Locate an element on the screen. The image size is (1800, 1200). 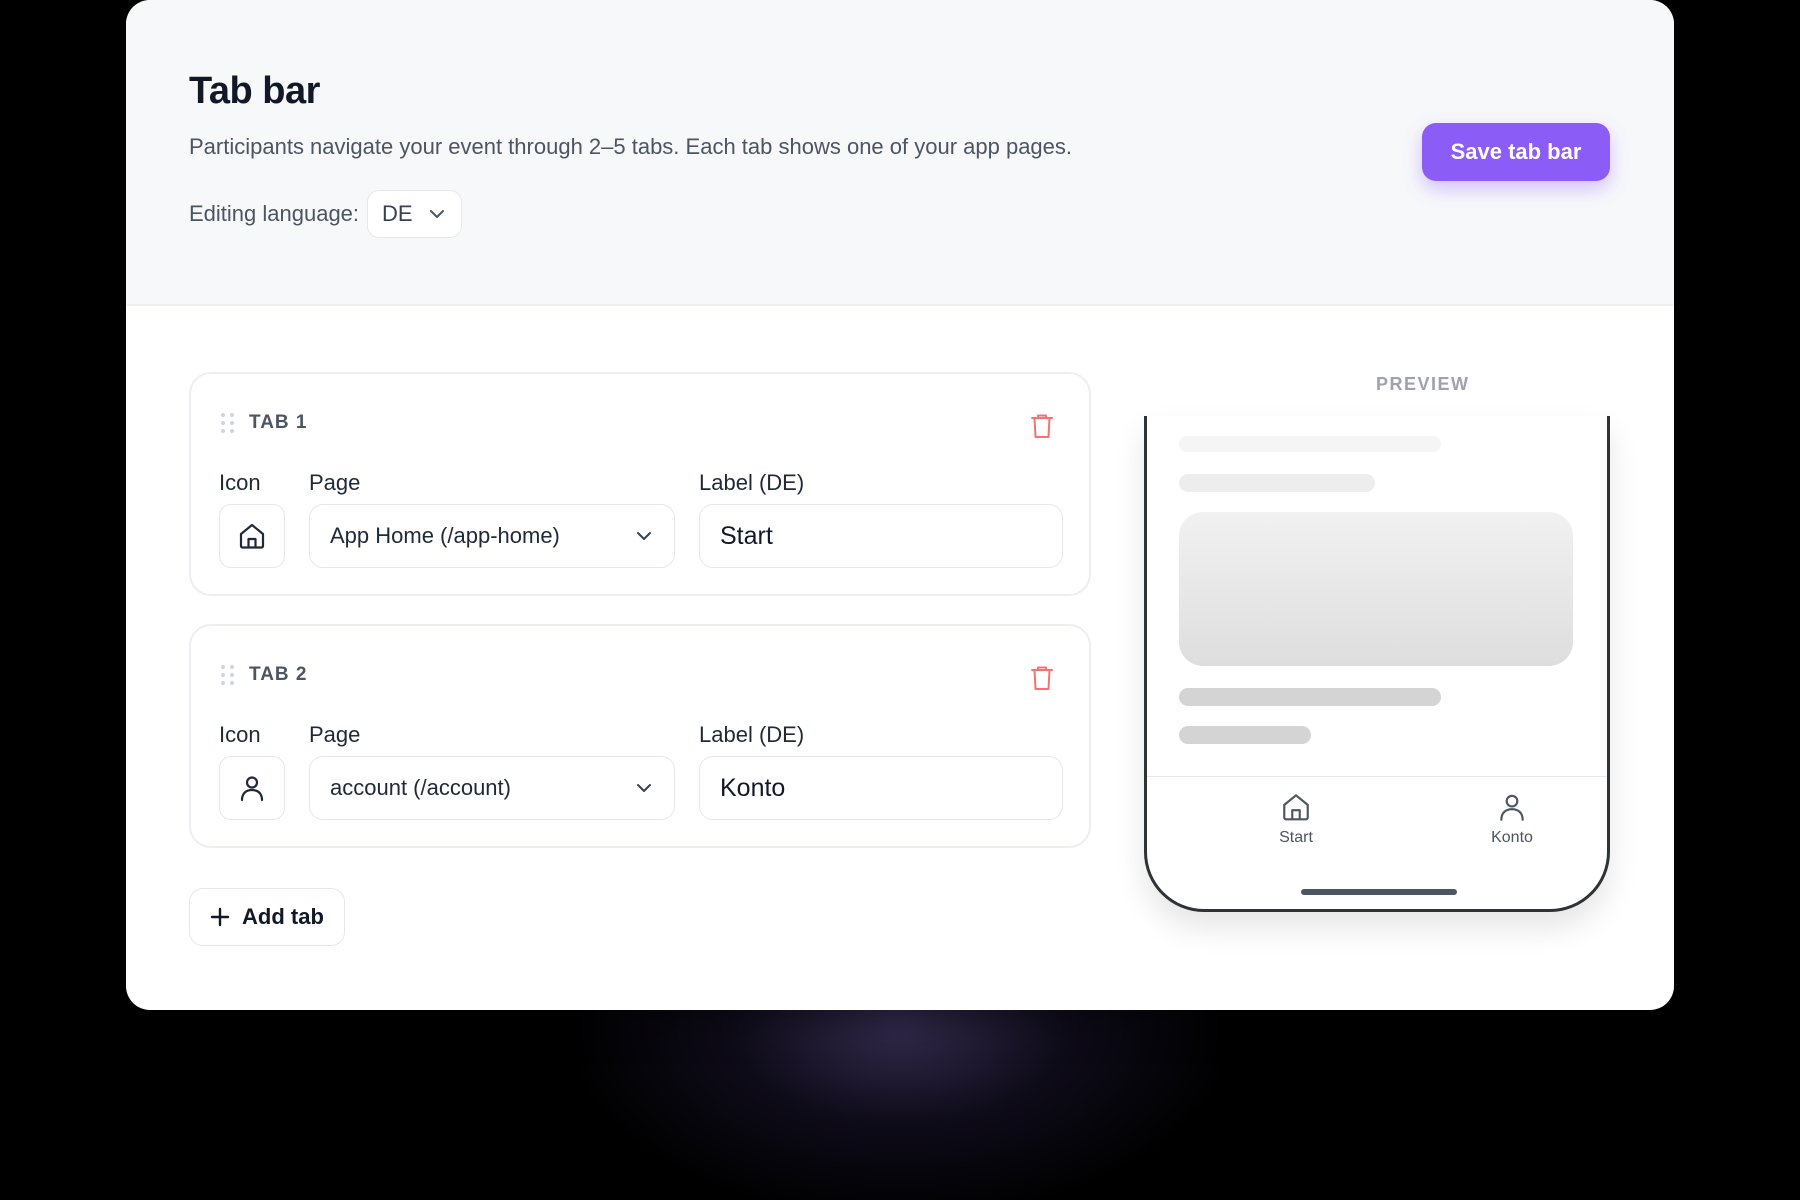
tab-card-header: TAB 1 is located at coordinates (264, 423).